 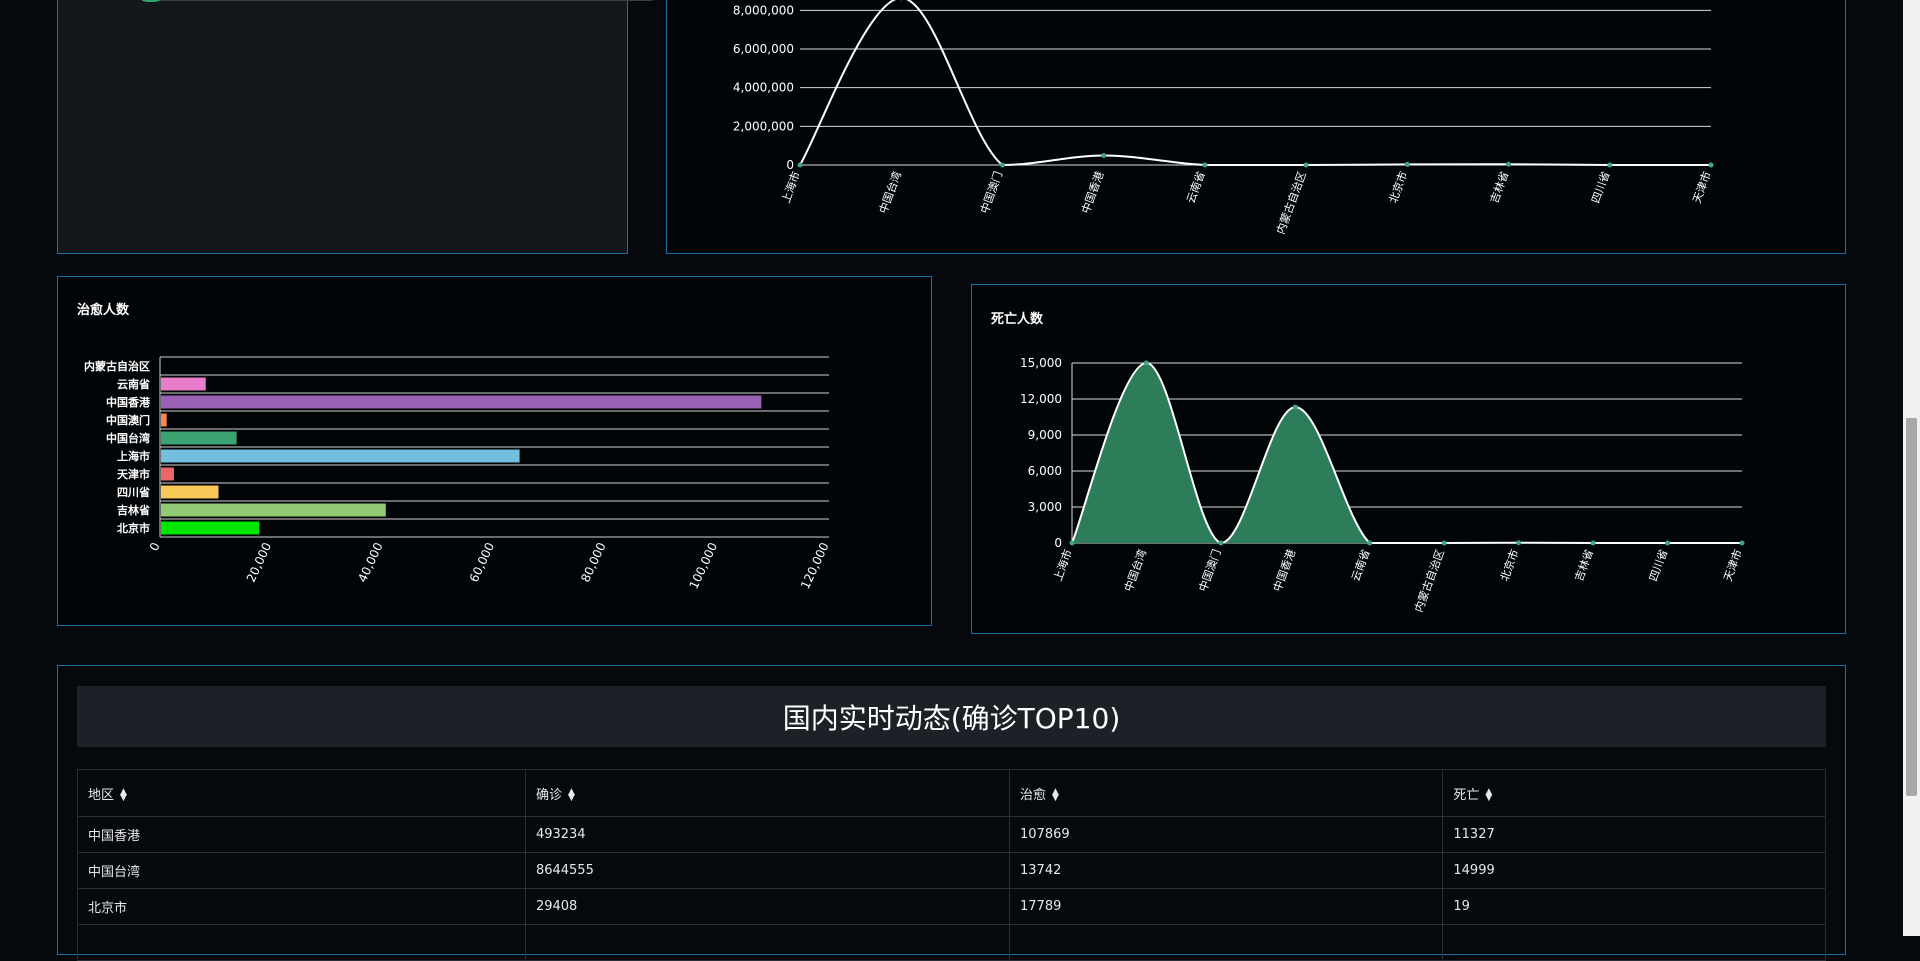 What do you see at coordinates (1226, 793) in the screenshot?
I see `column-header-cured: 治愈▲▼` at bounding box center [1226, 793].